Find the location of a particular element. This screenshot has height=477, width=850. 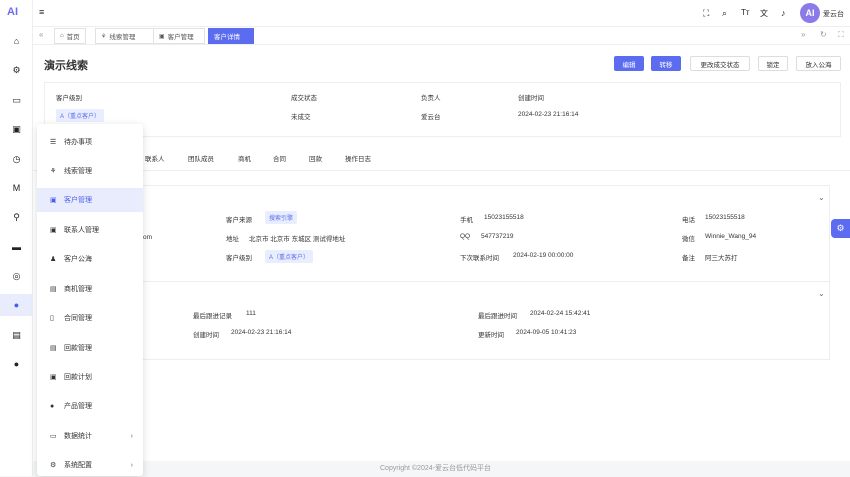

collapse-basic-icon: ⌄ is located at coordinates (821, 197).